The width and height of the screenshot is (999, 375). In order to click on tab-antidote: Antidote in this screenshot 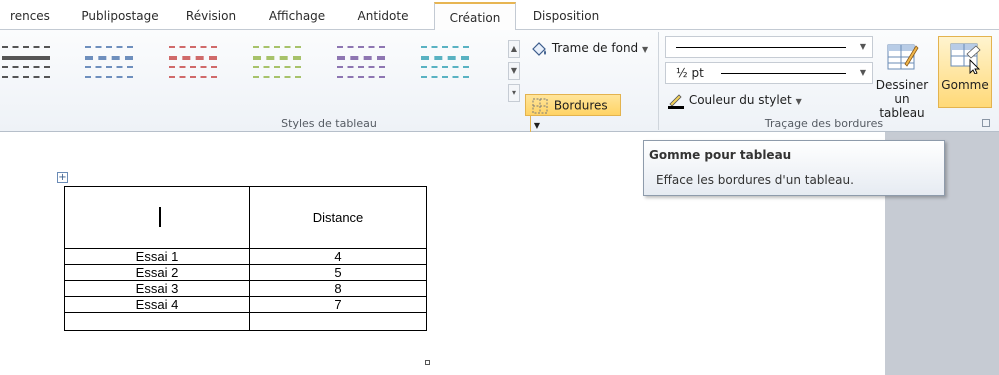, I will do `click(383, 16)`.